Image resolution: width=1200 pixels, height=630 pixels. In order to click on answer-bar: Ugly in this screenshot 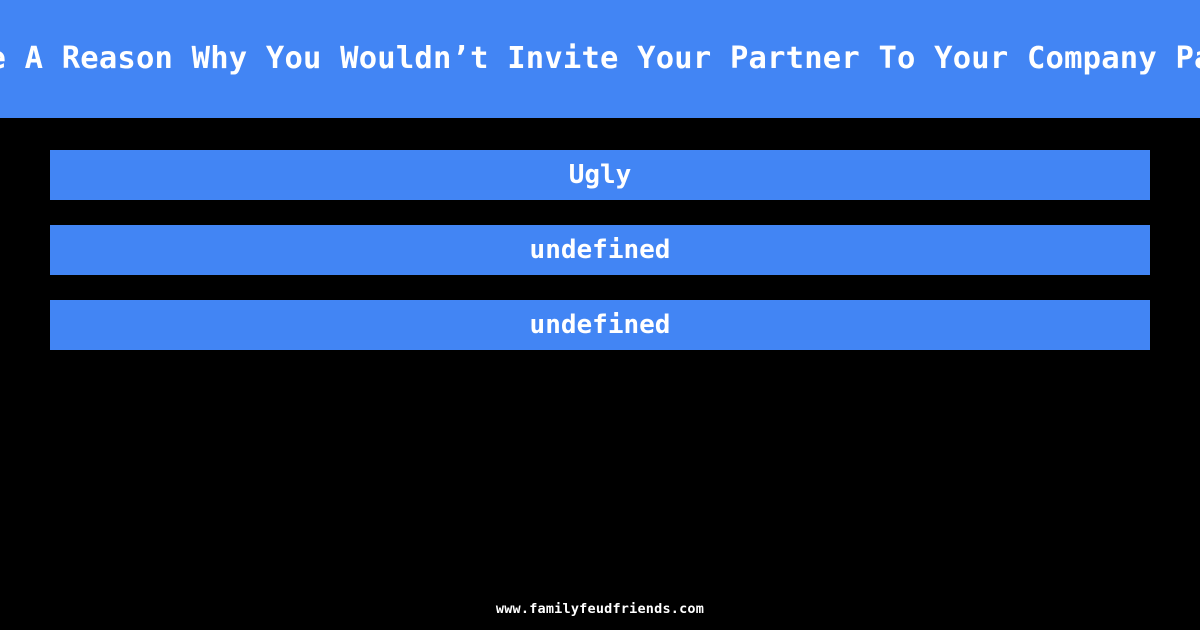, I will do `click(600, 175)`.